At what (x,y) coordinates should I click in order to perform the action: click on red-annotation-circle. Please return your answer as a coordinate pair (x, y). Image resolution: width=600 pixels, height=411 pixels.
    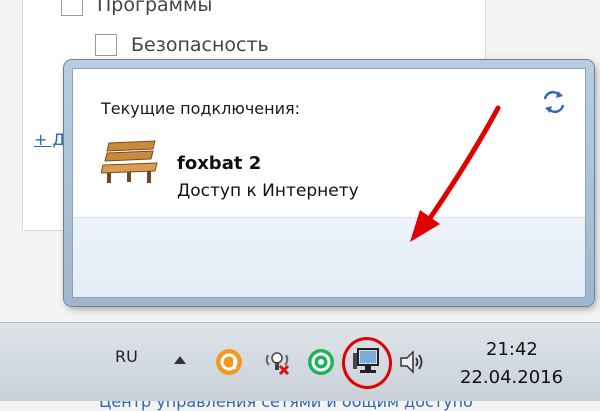
    Looking at the image, I should click on (367, 363).